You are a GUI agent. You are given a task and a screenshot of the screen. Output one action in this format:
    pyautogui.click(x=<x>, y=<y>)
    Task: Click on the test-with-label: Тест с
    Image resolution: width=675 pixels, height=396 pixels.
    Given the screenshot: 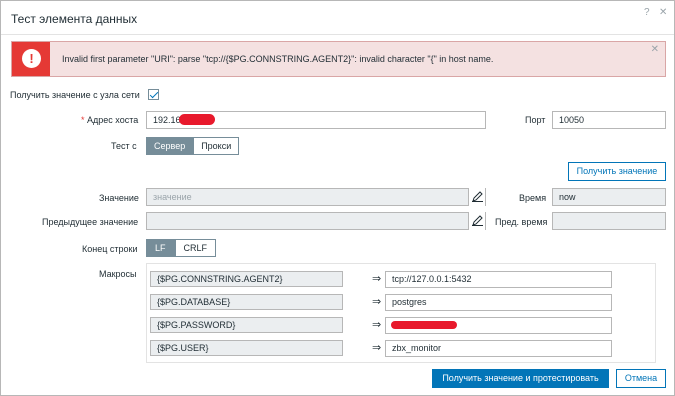 What is the action you would take?
    pyautogui.click(x=124, y=146)
    